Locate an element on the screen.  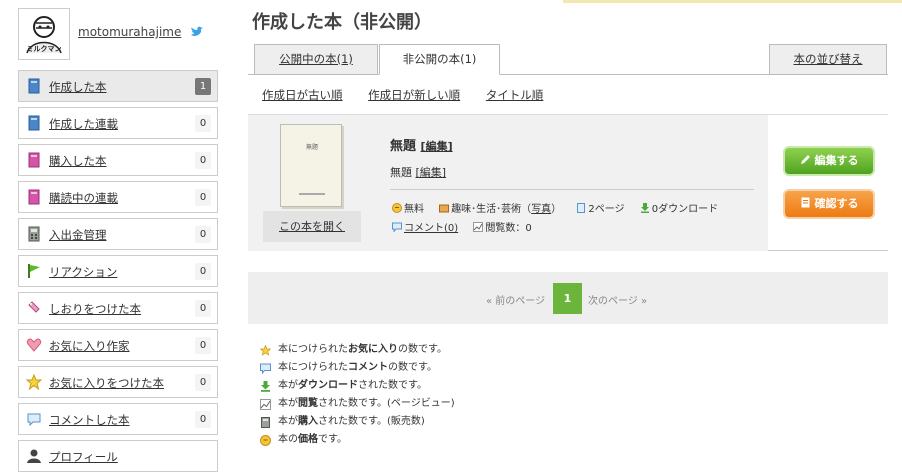
twitter-icon is located at coordinates (197, 33).